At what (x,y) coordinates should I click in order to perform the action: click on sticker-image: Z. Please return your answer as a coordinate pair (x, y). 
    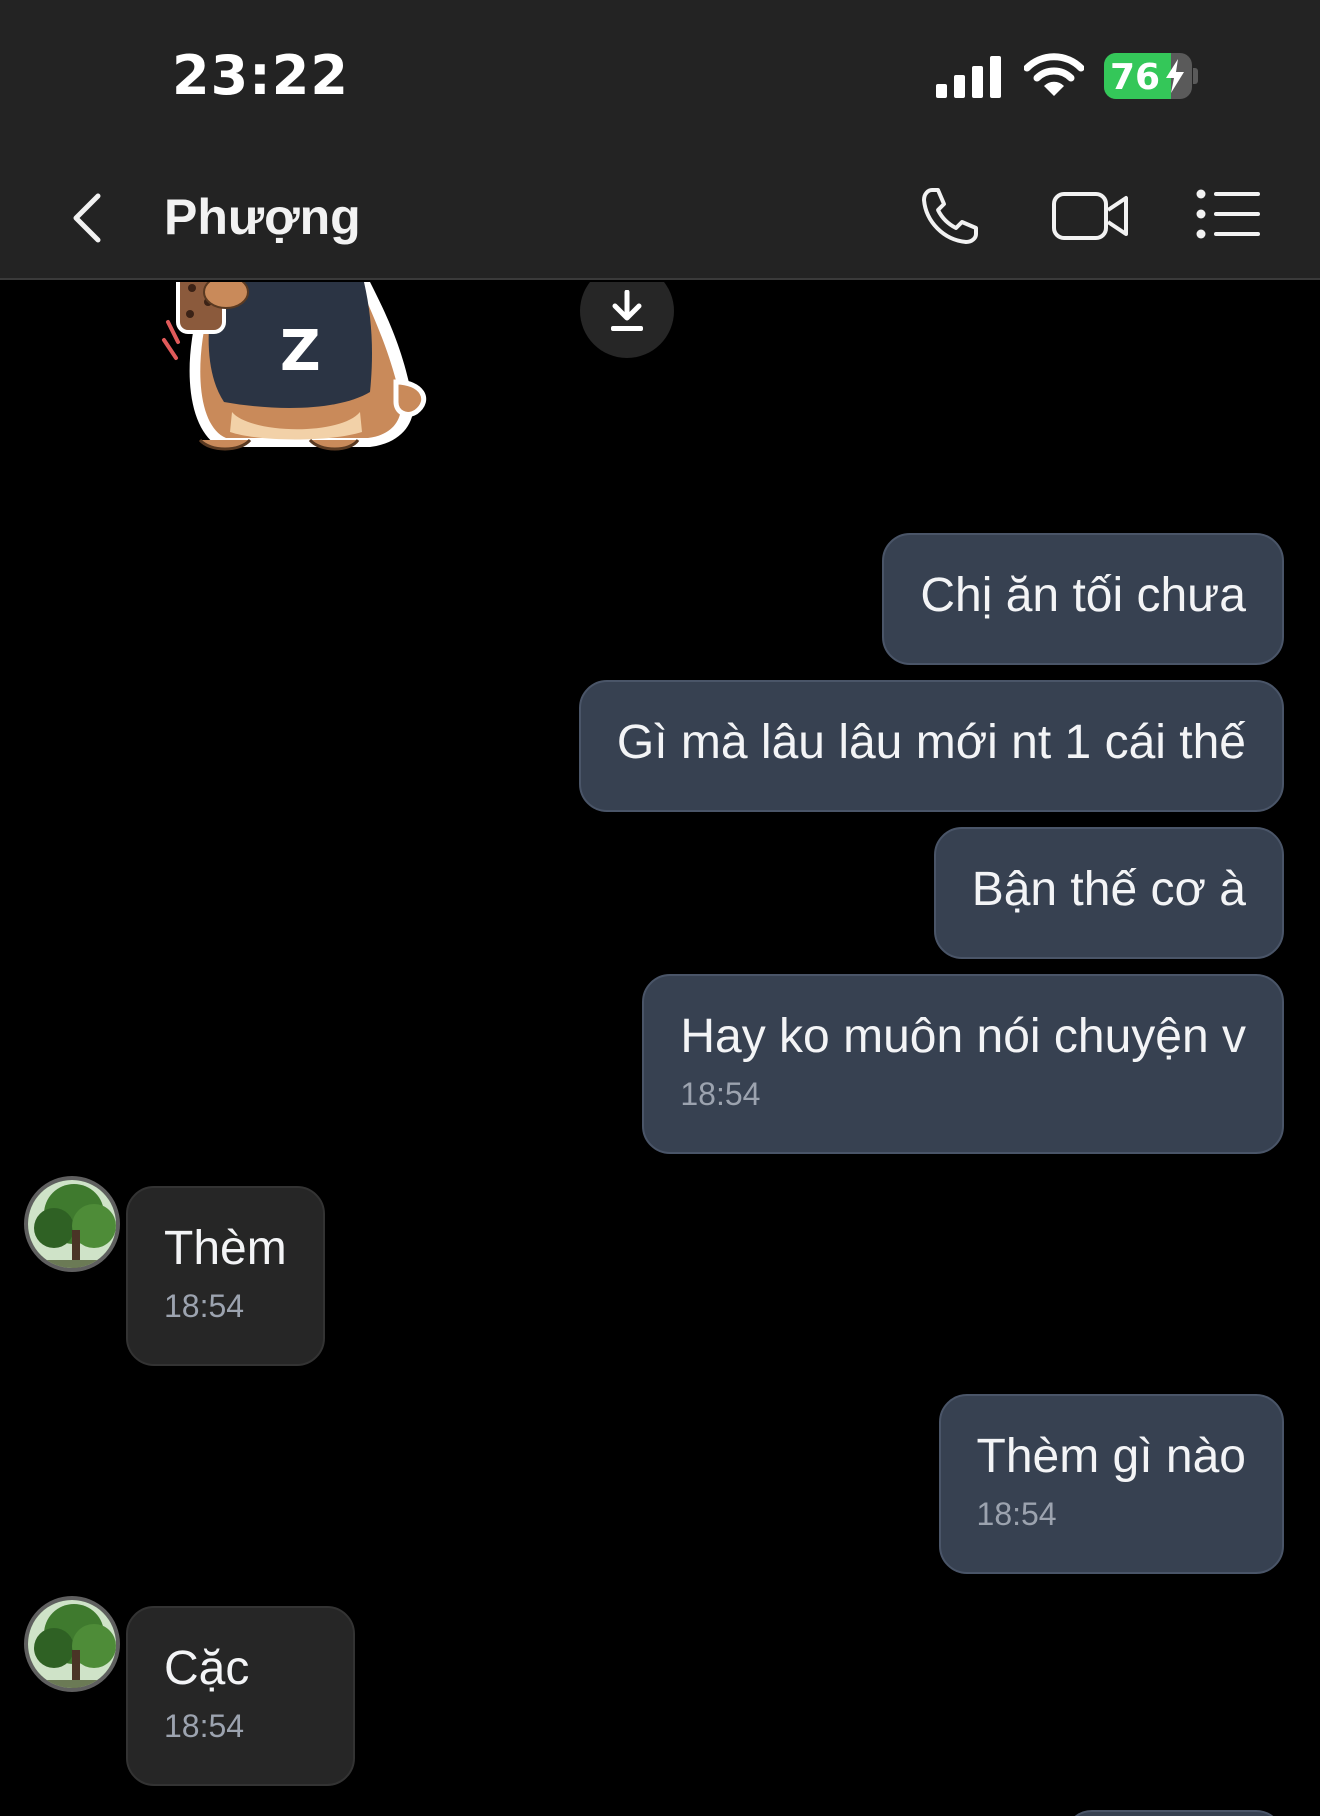
    Looking at the image, I should click on (330, 392).